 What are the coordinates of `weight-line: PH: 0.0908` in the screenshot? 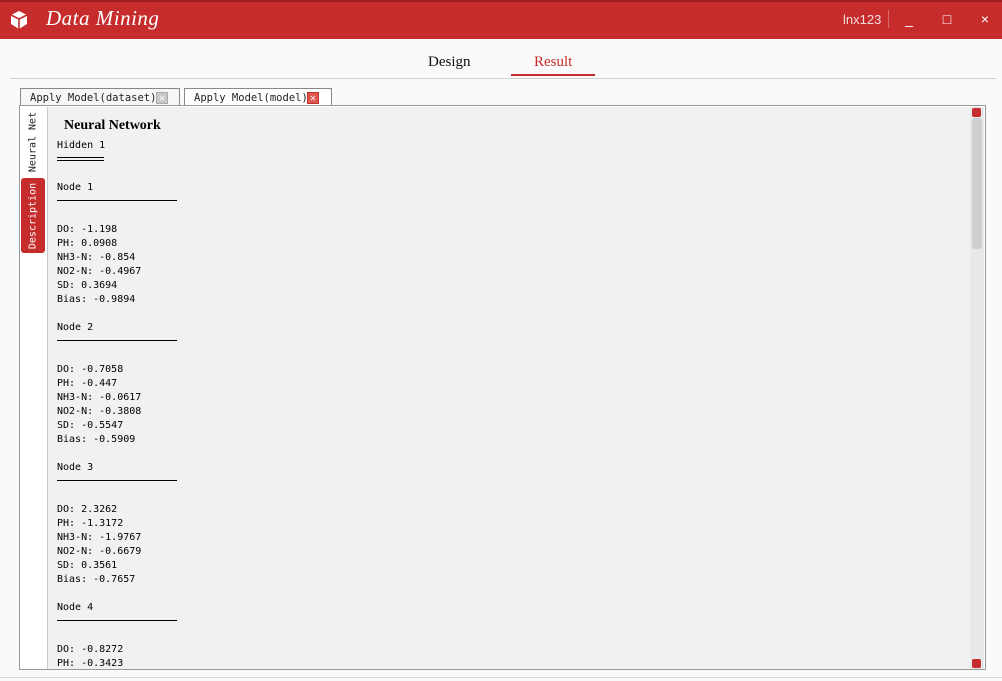 It's located at (87, 243).